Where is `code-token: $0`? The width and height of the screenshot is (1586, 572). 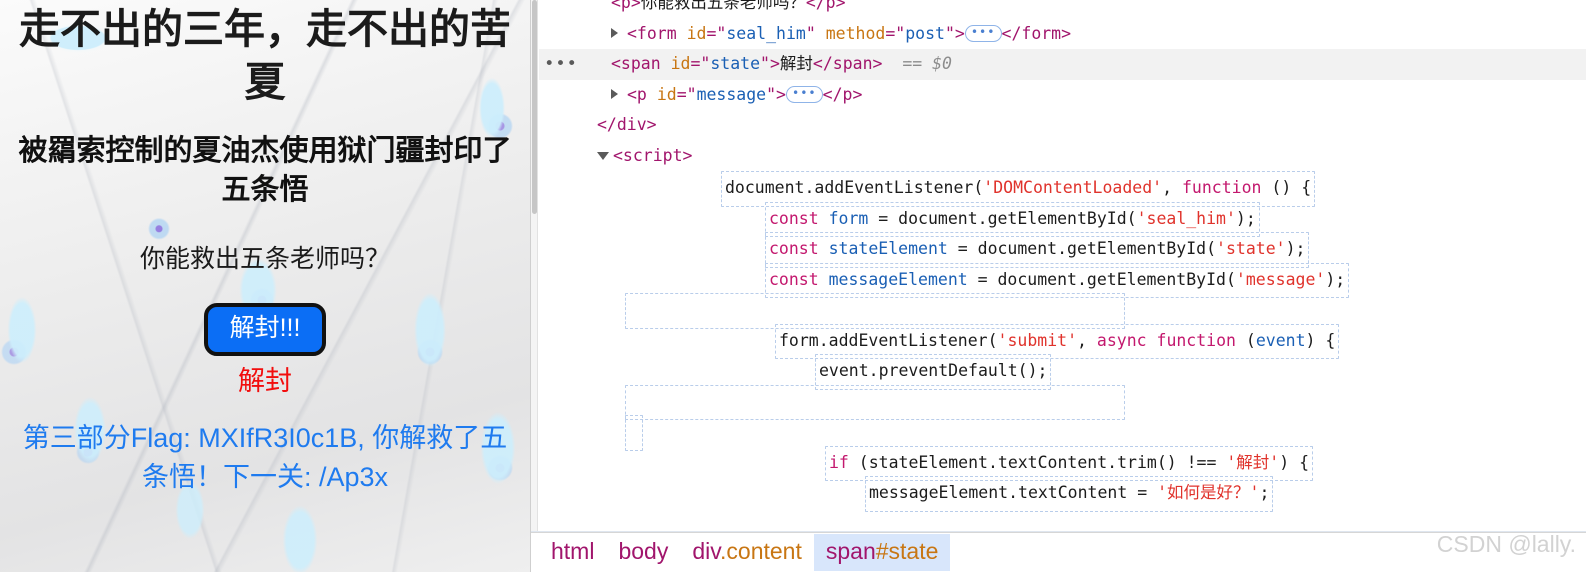
code-token: $0 is located at coordinates (942, 63).